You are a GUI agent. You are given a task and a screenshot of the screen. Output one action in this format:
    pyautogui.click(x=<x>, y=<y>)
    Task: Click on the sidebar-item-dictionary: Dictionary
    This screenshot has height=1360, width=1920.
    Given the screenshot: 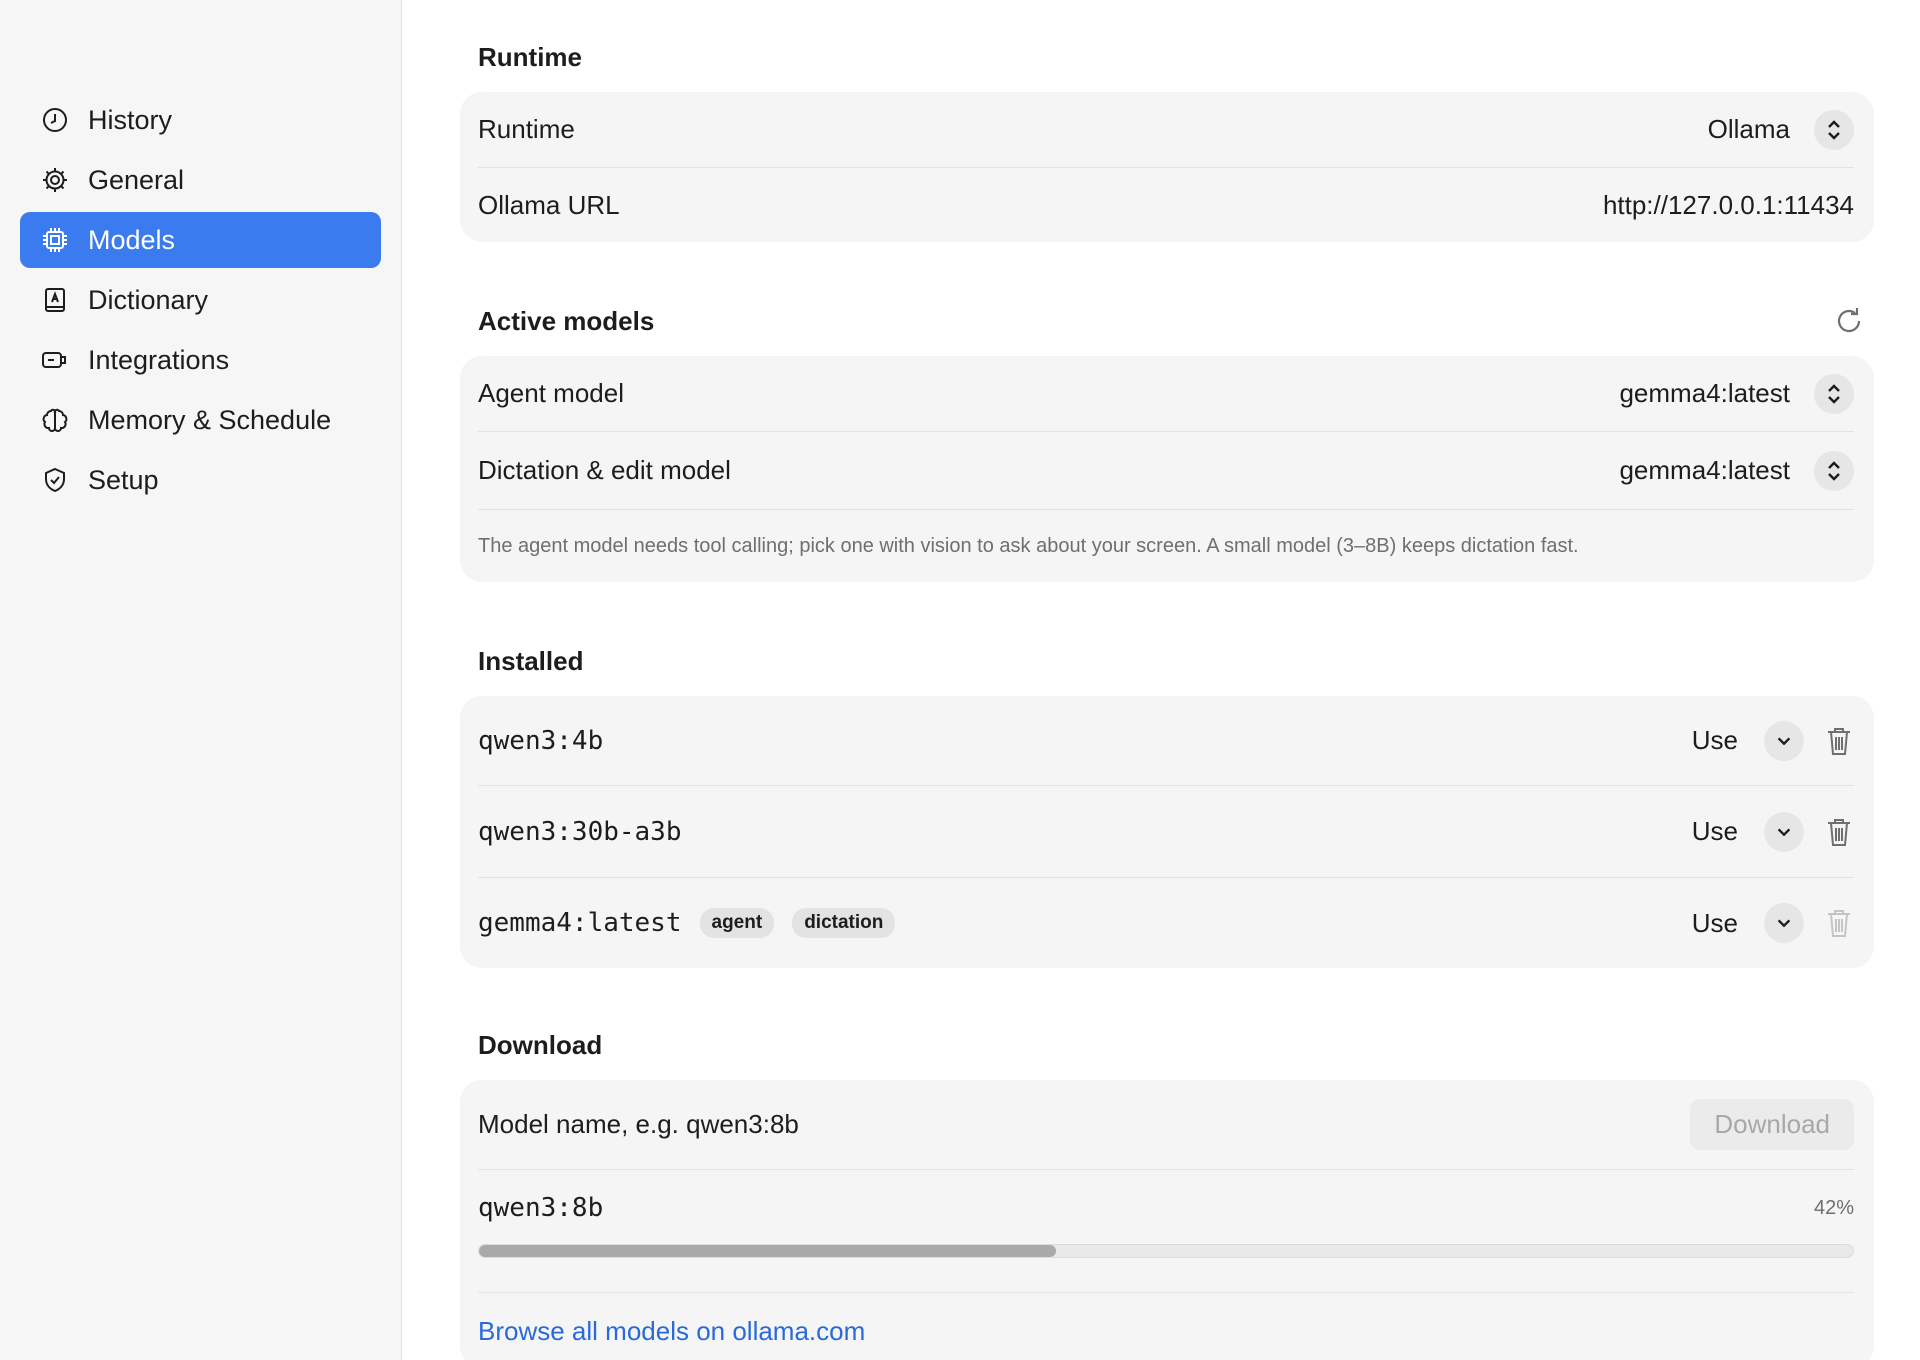 What is the action you would take?
    pyautogui.click(x=200, y=300)
    